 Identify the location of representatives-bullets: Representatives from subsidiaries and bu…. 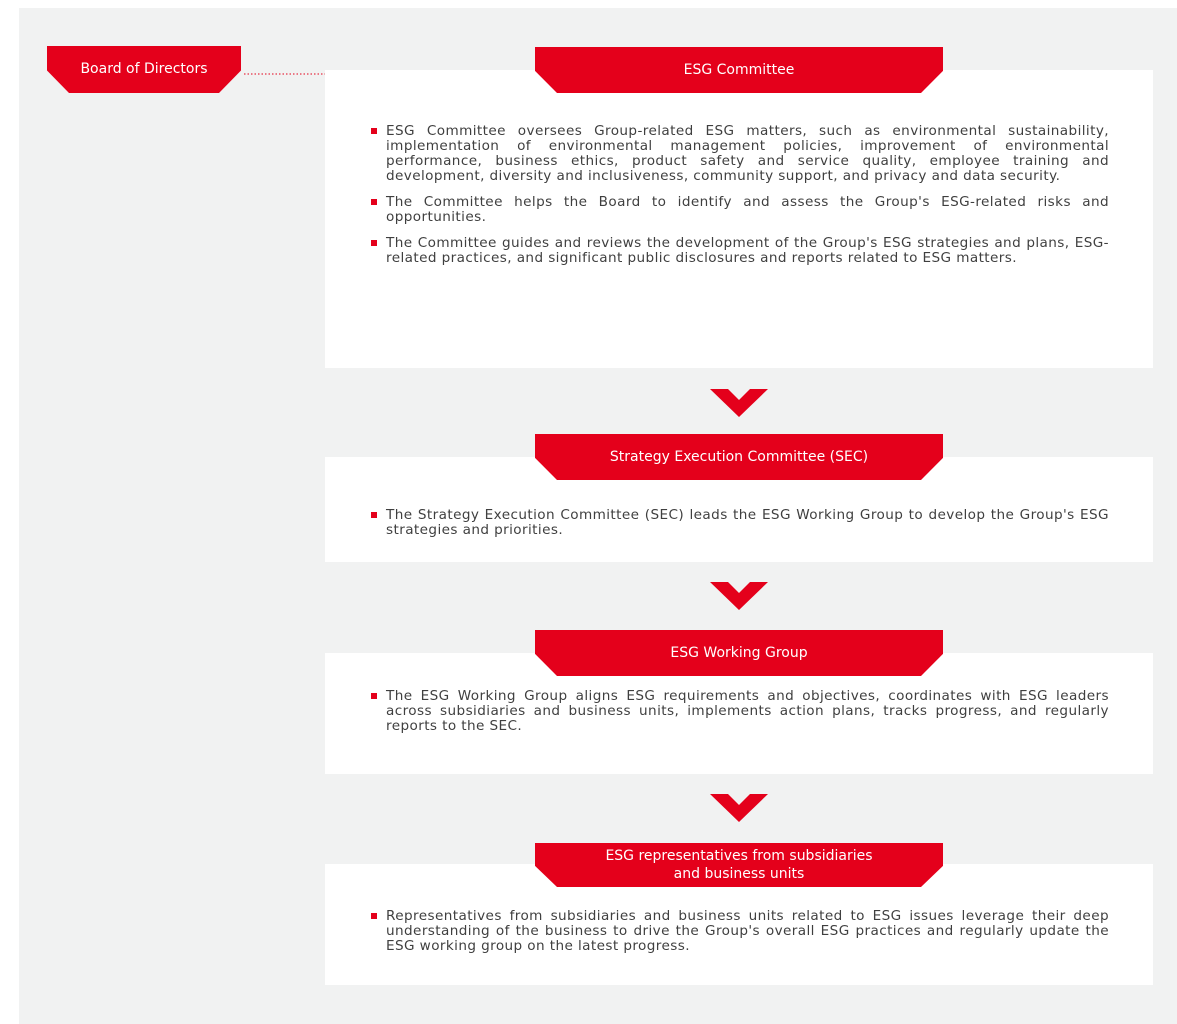
(740, 937).